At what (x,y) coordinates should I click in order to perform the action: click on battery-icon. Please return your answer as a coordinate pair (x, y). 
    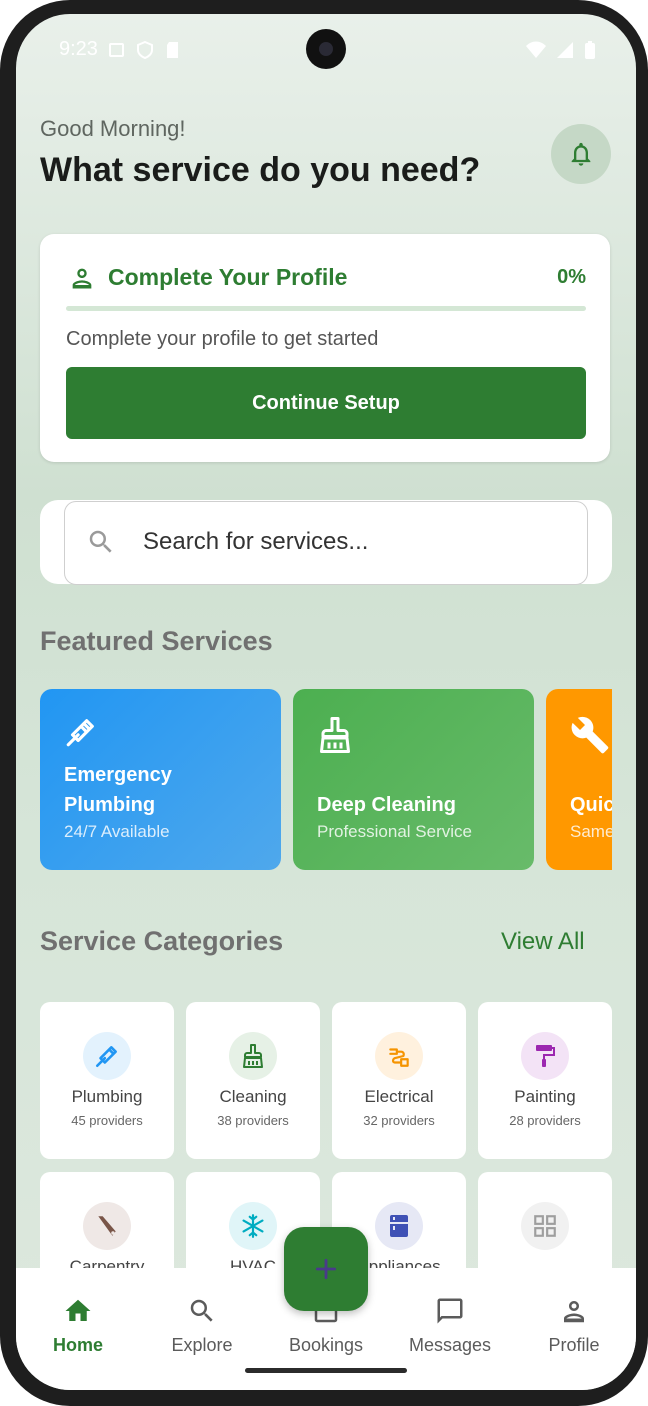
    Looking at the image, I should click on (590, 50).